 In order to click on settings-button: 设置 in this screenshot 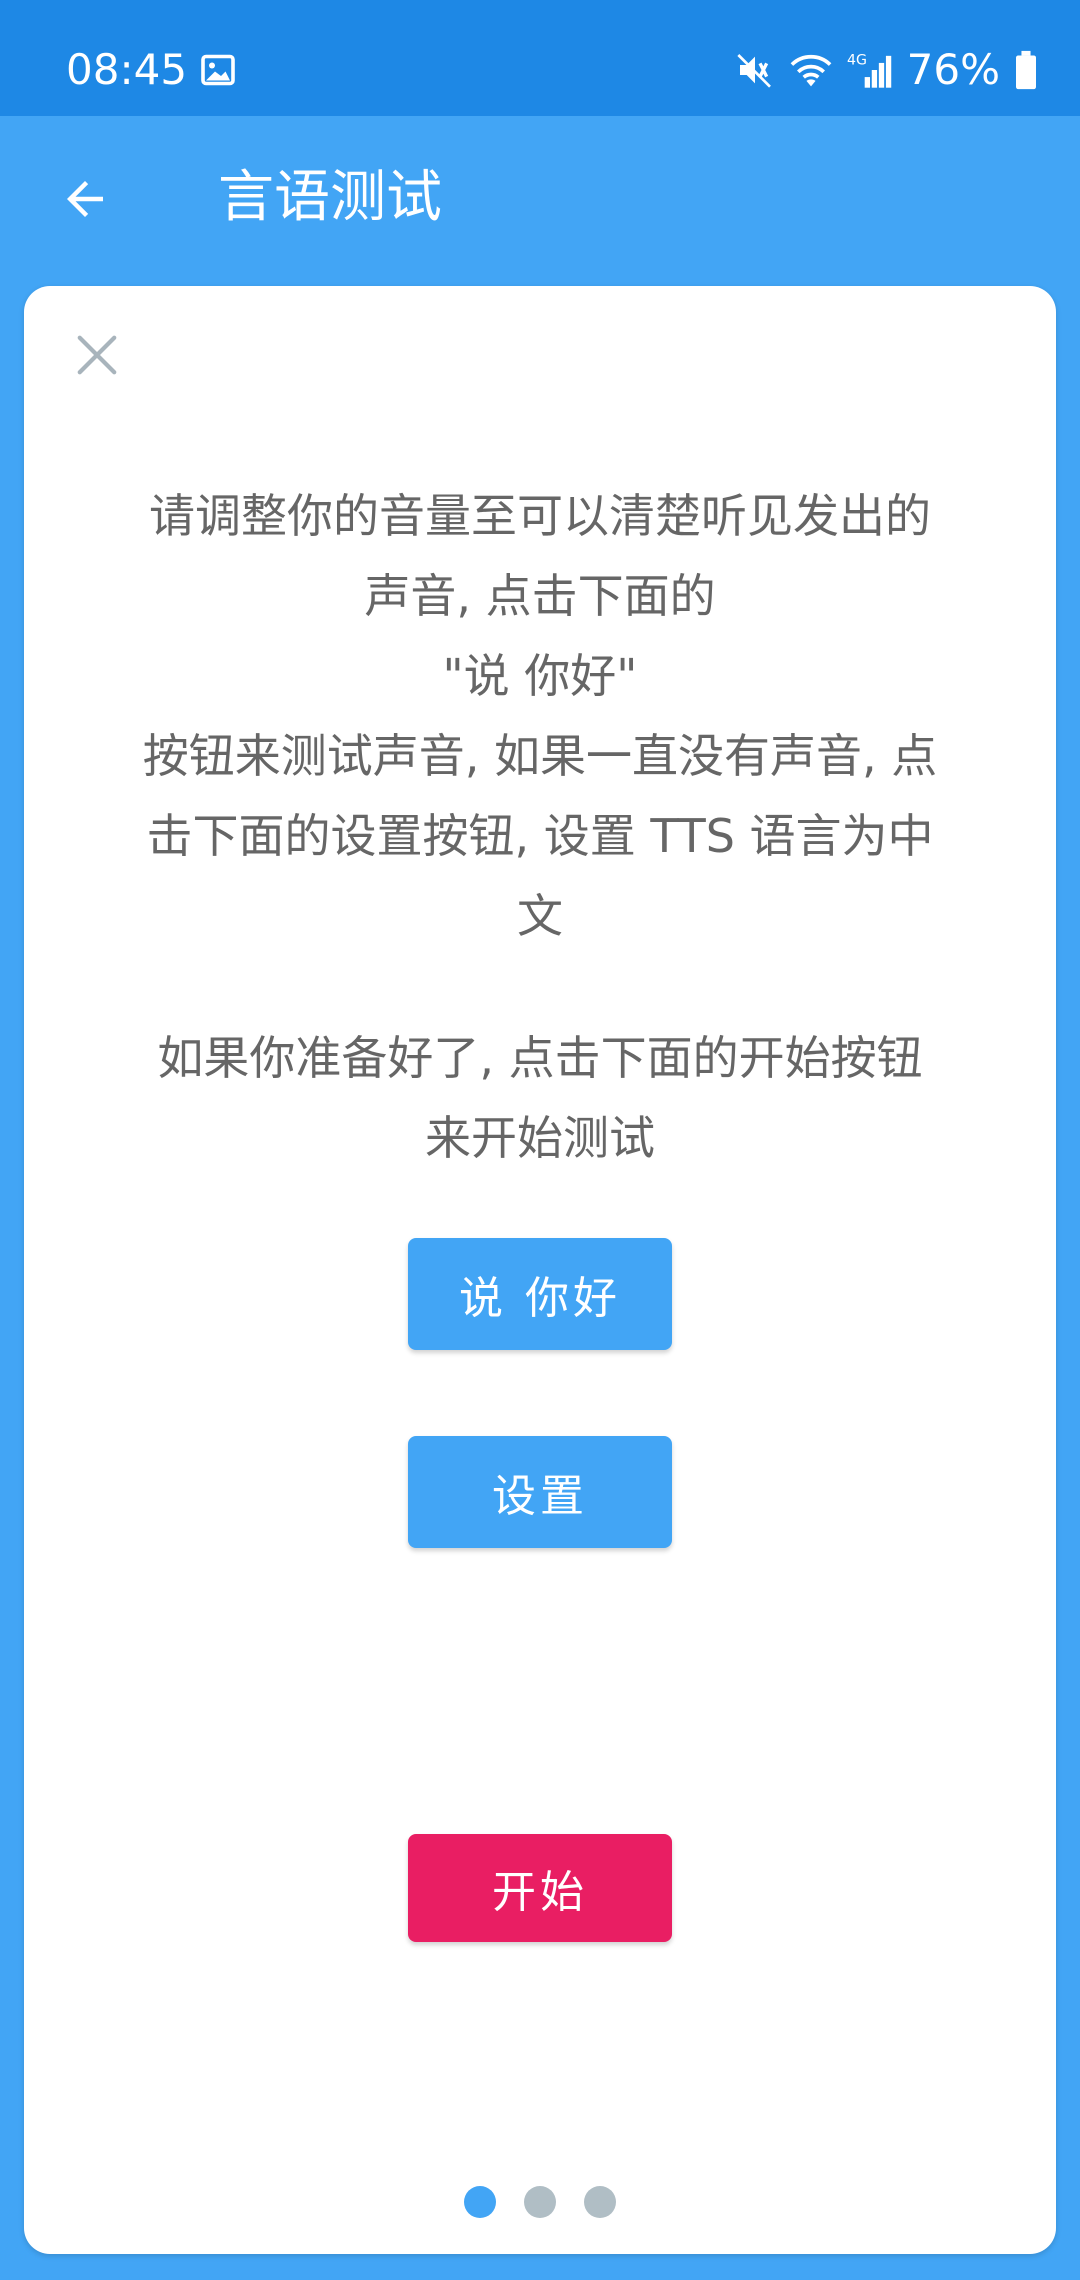, I will do `click(540, 1492)`.